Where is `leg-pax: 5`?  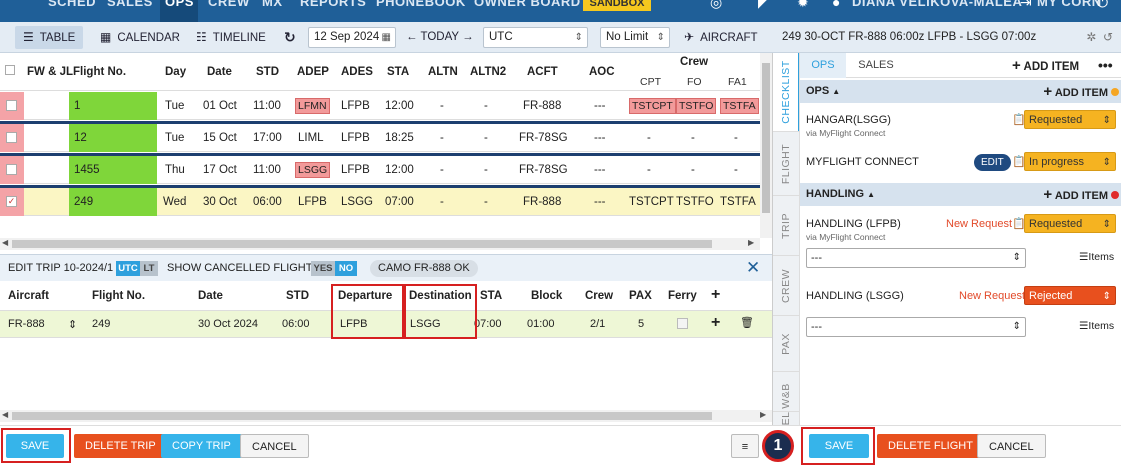
leg-pax: 5 is located at coordinates (641, 324).